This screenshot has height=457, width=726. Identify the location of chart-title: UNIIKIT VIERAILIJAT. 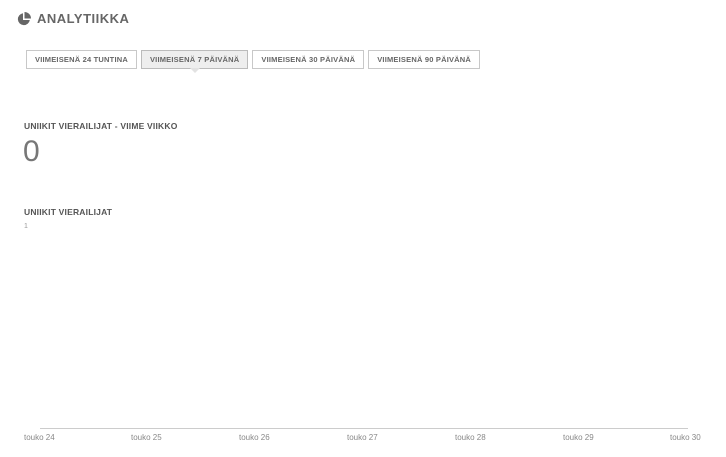
(68, 212).